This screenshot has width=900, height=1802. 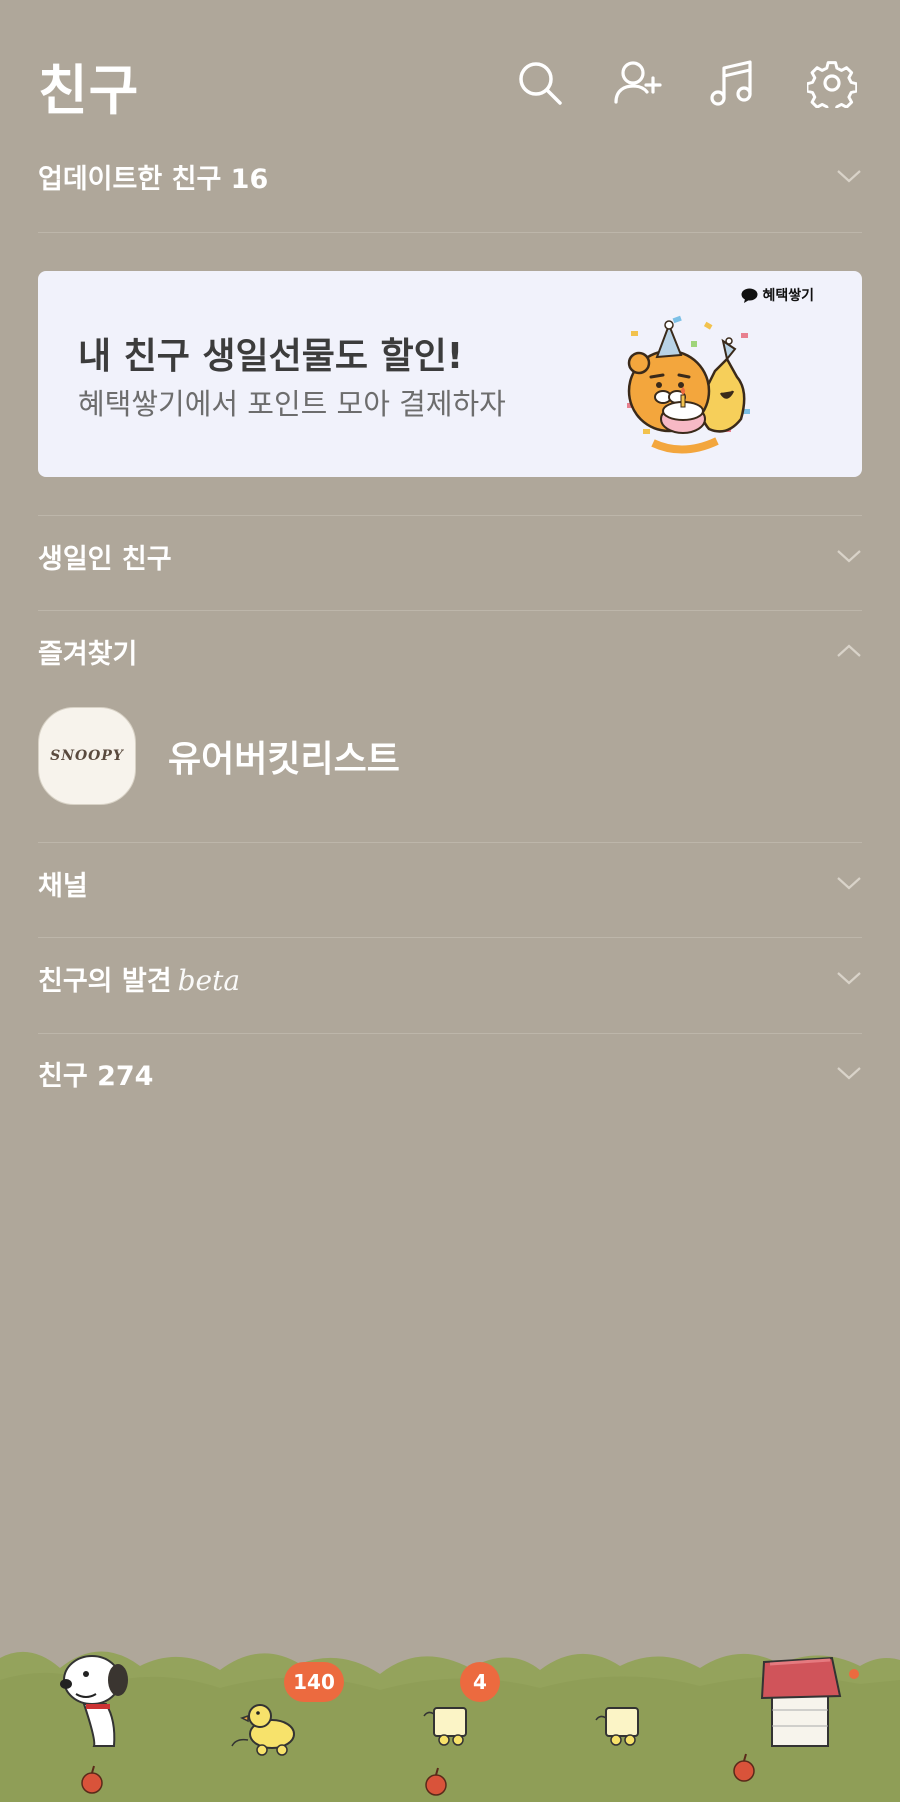 I want to click on section-favorites: 즐겨찾기, so click(x=450, y=651).